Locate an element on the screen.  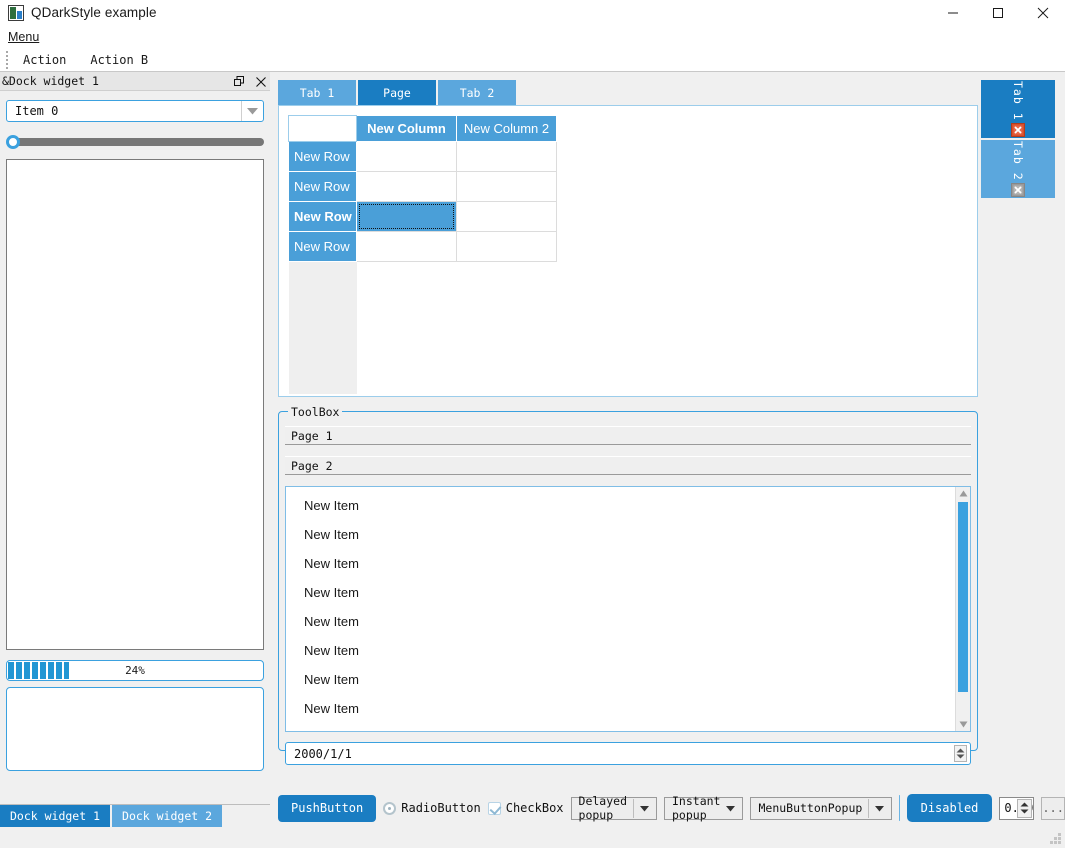
table-cell-r2c1 is located at coordinates (406, 186).